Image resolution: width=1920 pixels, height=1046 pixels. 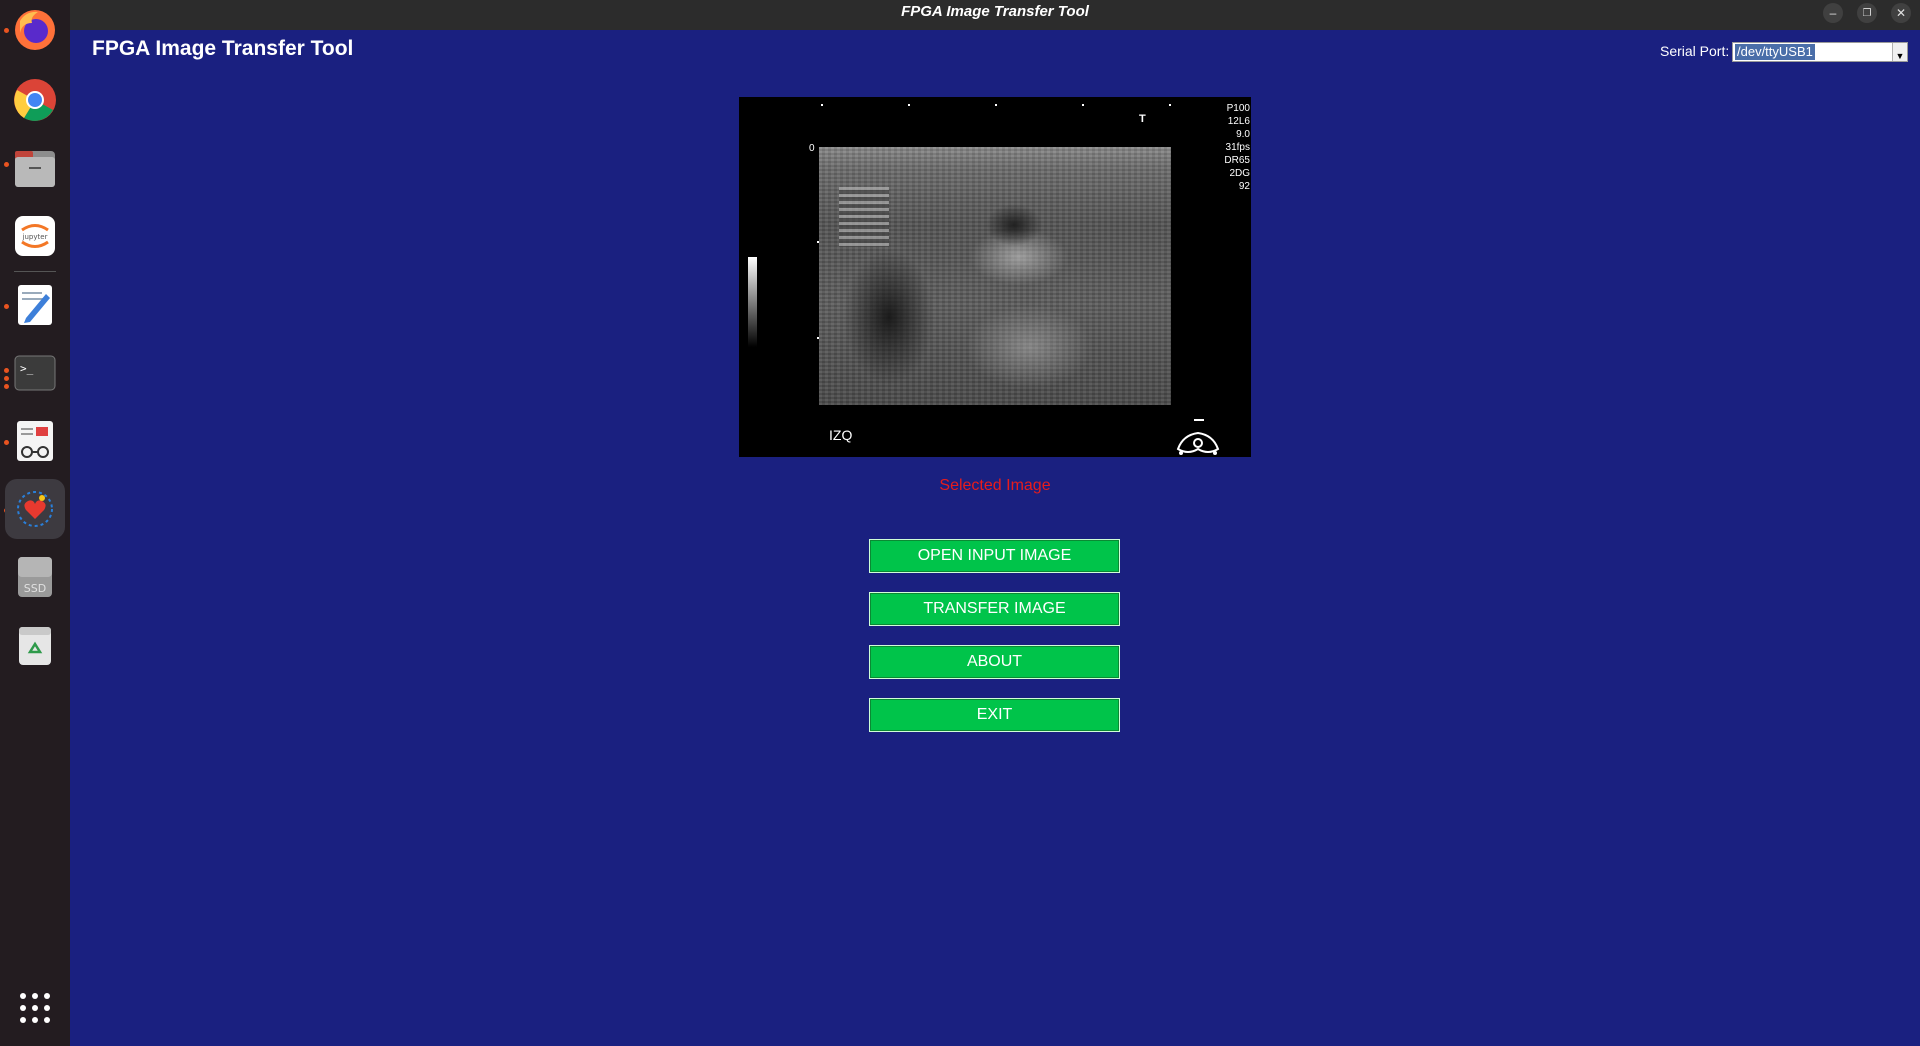 What do you see at coordinates (994, 609) in the screenshot?
I see `transfer-image-button: TRANSFER IMAGE` at bounding box center [994, 609].